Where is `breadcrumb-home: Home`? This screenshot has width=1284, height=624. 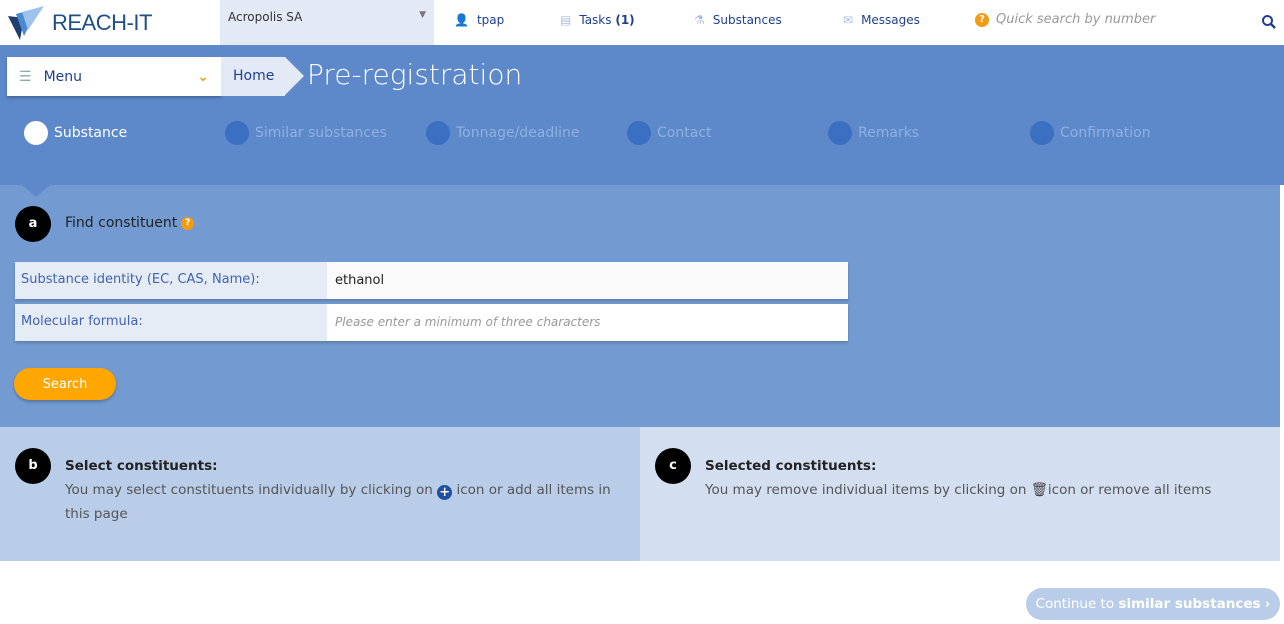
breadcrumb-home: Home is located at coordinates (262, 76).